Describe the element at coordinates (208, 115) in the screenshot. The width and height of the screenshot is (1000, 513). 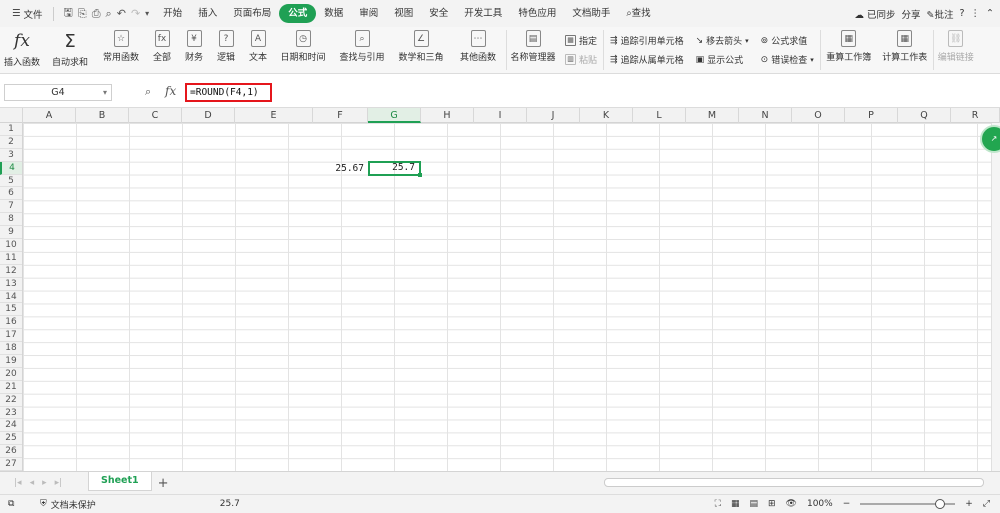
I see `column-header: D` at that location.